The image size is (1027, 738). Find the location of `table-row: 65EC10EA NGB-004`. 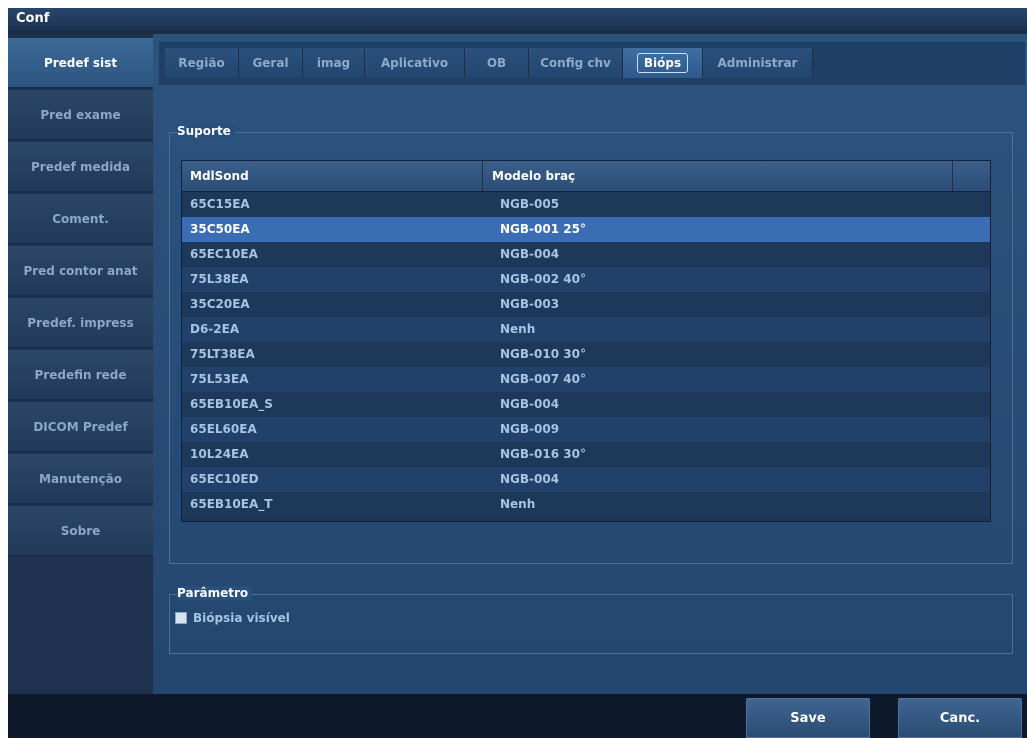

table-row: 65EC10EA NGB-004 is located at coordinates (586, 254).